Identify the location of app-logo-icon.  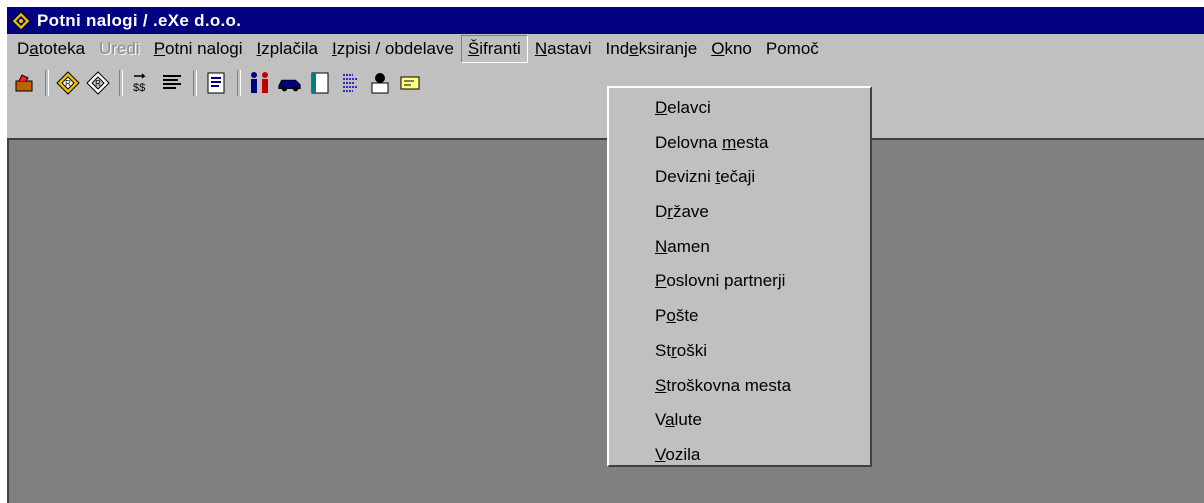
(21, 20).